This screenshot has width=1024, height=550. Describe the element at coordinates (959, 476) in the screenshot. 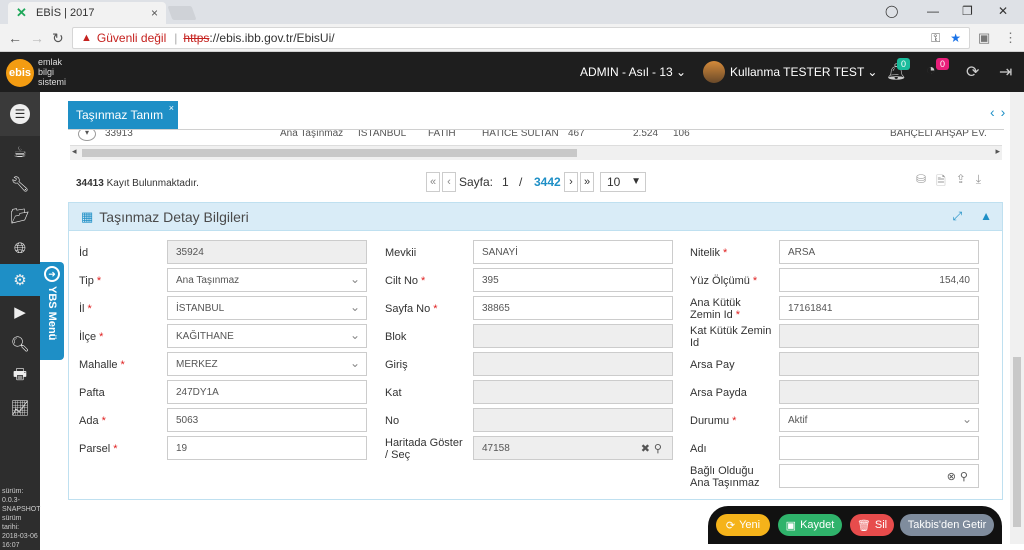

I see `search-icon: ⊗⚲` at that location.